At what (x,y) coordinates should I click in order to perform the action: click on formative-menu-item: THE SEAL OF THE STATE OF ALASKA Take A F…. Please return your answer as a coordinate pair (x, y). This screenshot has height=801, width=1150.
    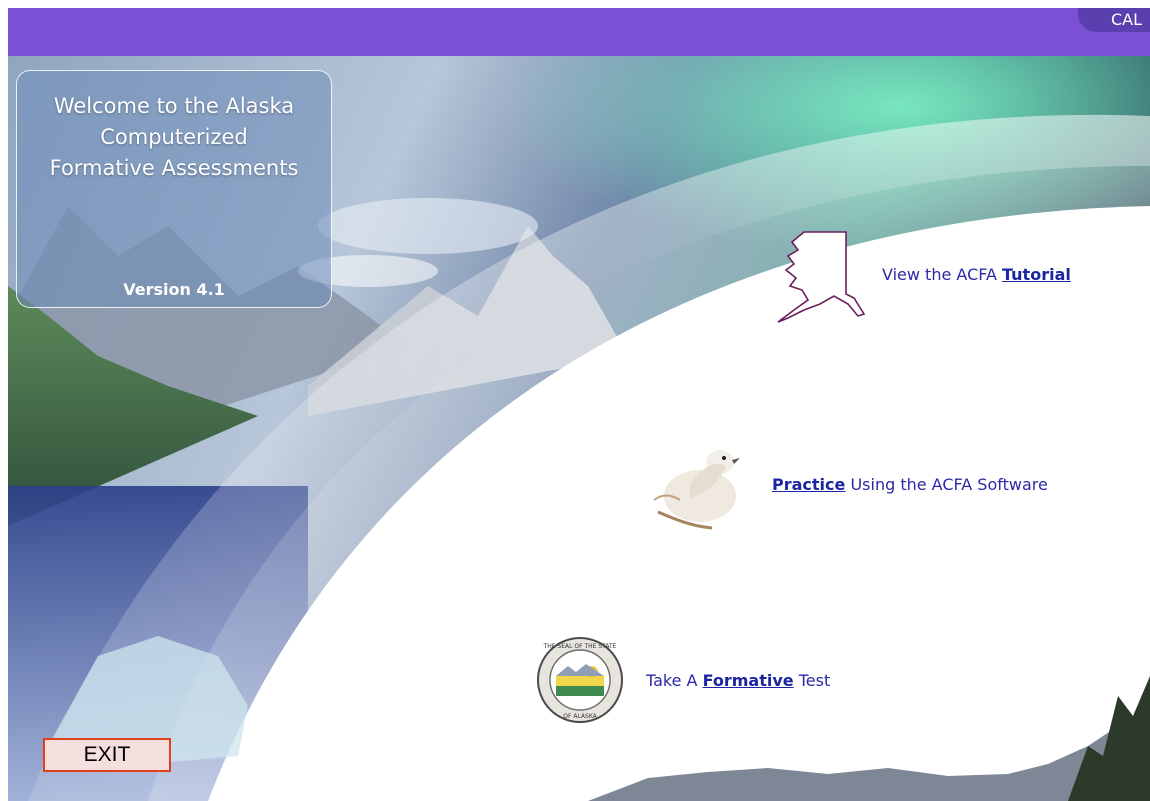
    Looking at the image, I should click on (683, 680).